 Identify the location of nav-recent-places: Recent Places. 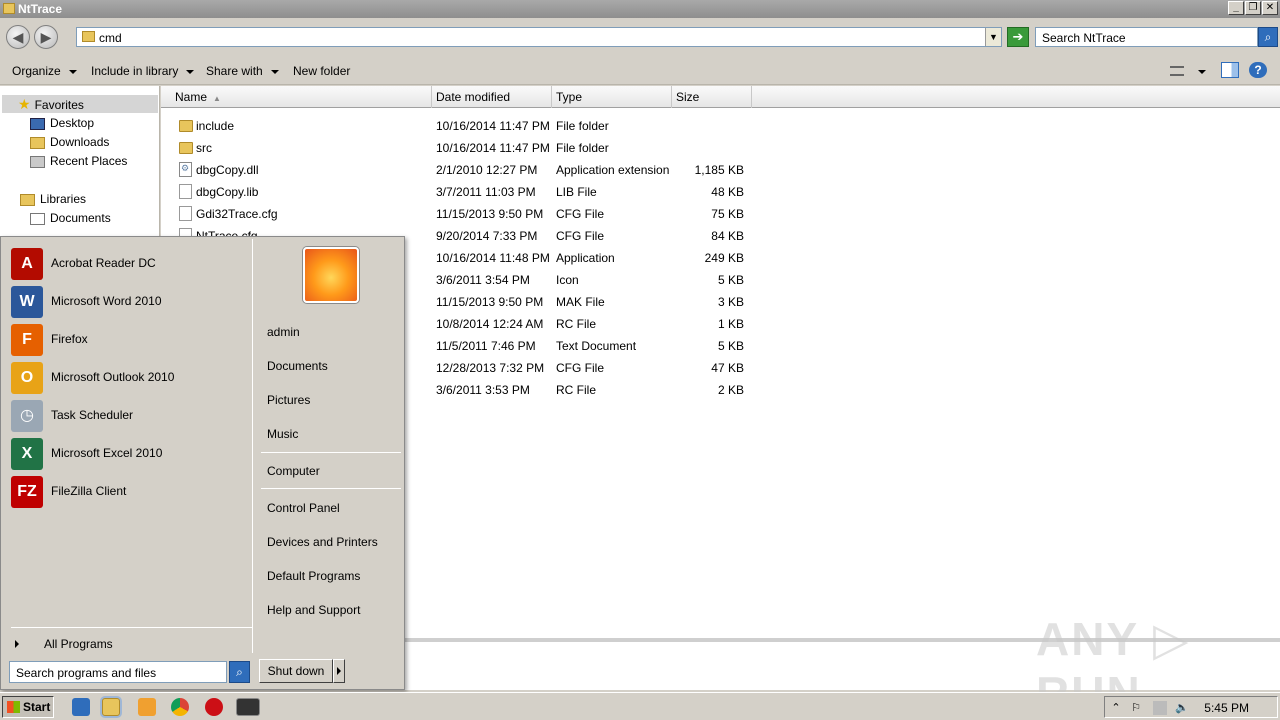
(78, 161).